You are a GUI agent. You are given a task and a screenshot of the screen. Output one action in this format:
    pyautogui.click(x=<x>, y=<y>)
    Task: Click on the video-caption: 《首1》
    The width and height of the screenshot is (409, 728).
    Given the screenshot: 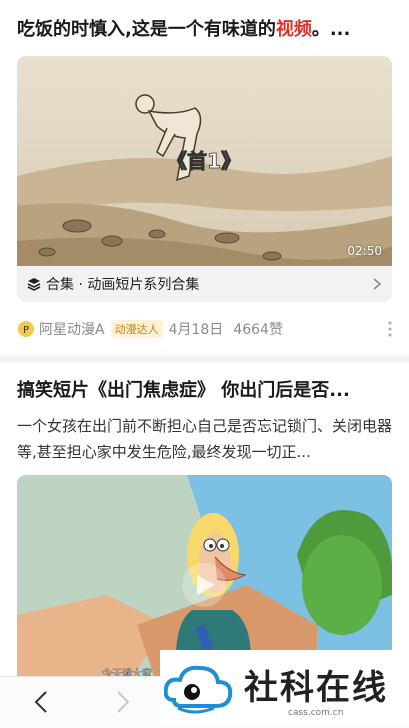 What is the action you would take?
    pyautogui.click(x=204, y=161)
    